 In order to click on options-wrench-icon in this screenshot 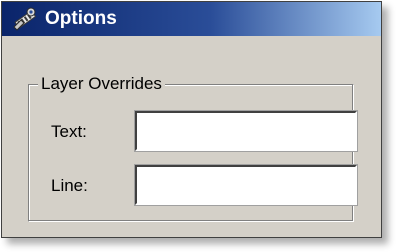, I will do `click(25, 19)`.